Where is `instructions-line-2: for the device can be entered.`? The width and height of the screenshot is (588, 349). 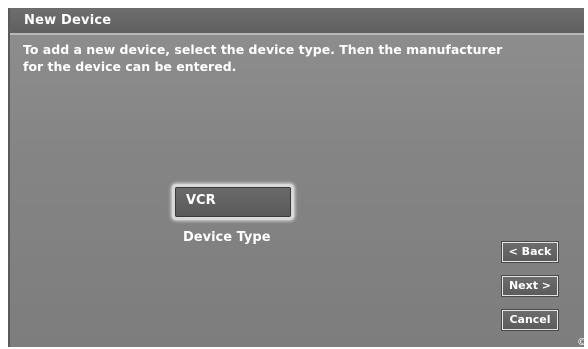 instructions-line-2: for the device can be entered. is located at coordinates (130, 66).